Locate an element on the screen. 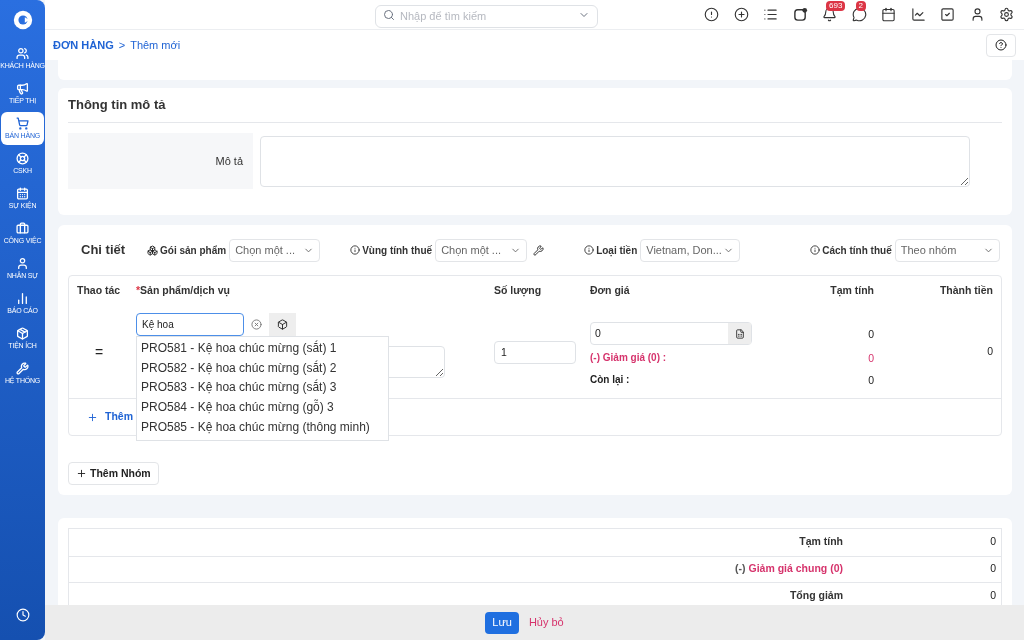  clock-icon is located at coordinates (22, 615).